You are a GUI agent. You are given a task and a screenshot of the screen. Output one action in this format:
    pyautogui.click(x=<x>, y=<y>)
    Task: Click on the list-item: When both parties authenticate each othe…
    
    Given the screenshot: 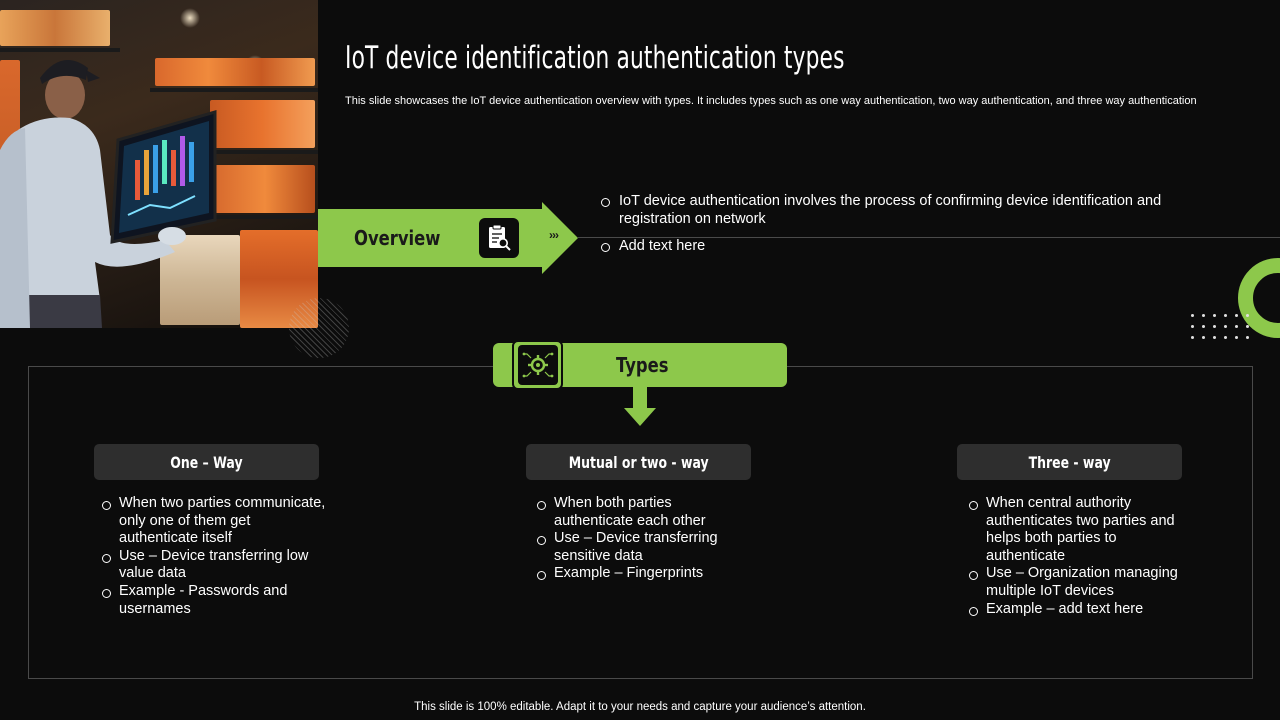 What is the action you would take?
    pyautogui.click(x=637, y=512)
    